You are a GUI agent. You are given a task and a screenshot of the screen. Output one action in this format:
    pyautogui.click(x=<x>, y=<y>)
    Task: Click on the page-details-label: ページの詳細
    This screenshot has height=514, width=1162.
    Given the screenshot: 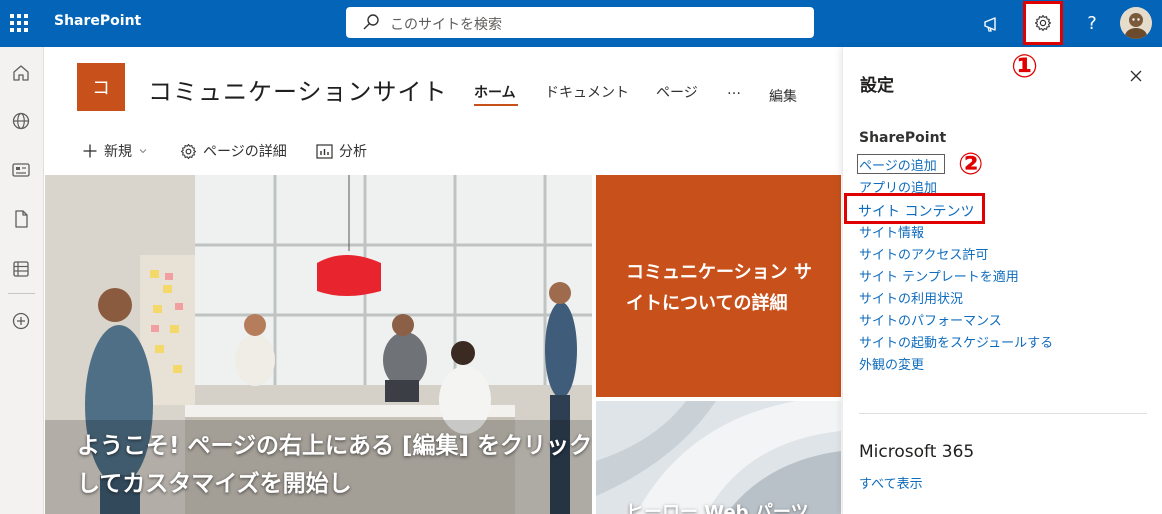 What is the action you would take?
    pyautogui.click(x=245, y=152)
    